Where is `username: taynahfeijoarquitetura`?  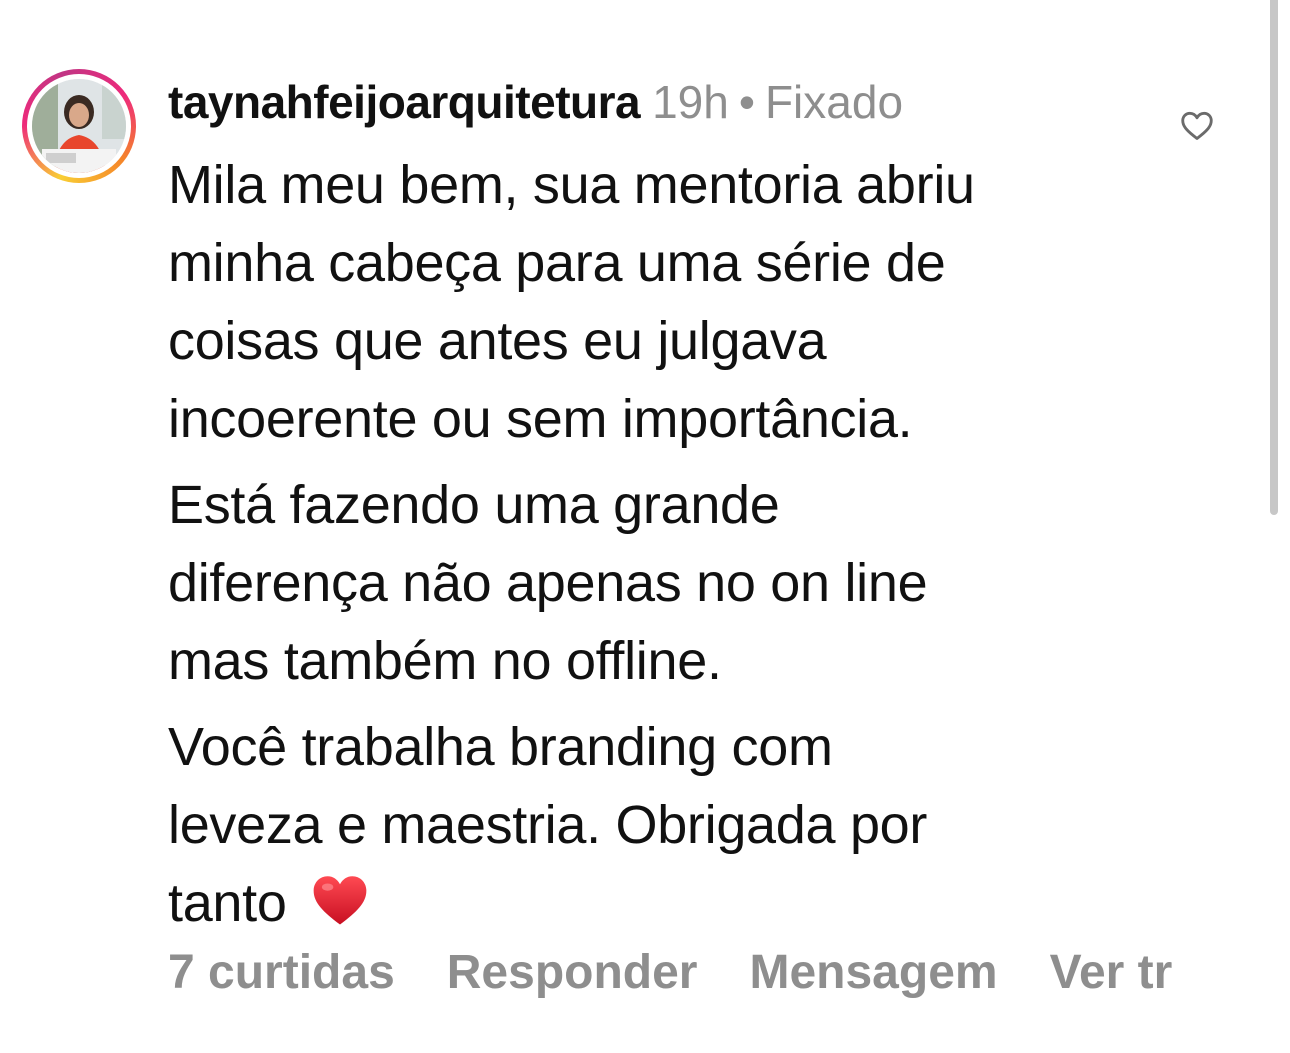 username: taynahfeijoarquitetura is located at coordinates (404, 102).